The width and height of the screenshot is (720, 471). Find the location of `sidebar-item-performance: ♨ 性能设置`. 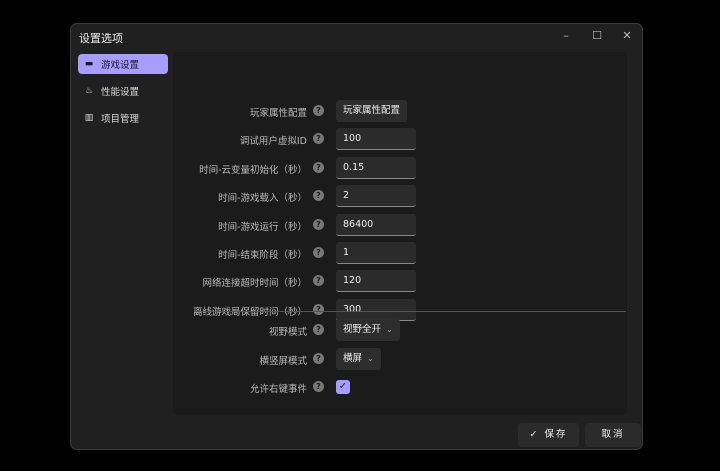

sidebar-item-performance: ♨ 性能设置 is located at coordinates (123, 91).